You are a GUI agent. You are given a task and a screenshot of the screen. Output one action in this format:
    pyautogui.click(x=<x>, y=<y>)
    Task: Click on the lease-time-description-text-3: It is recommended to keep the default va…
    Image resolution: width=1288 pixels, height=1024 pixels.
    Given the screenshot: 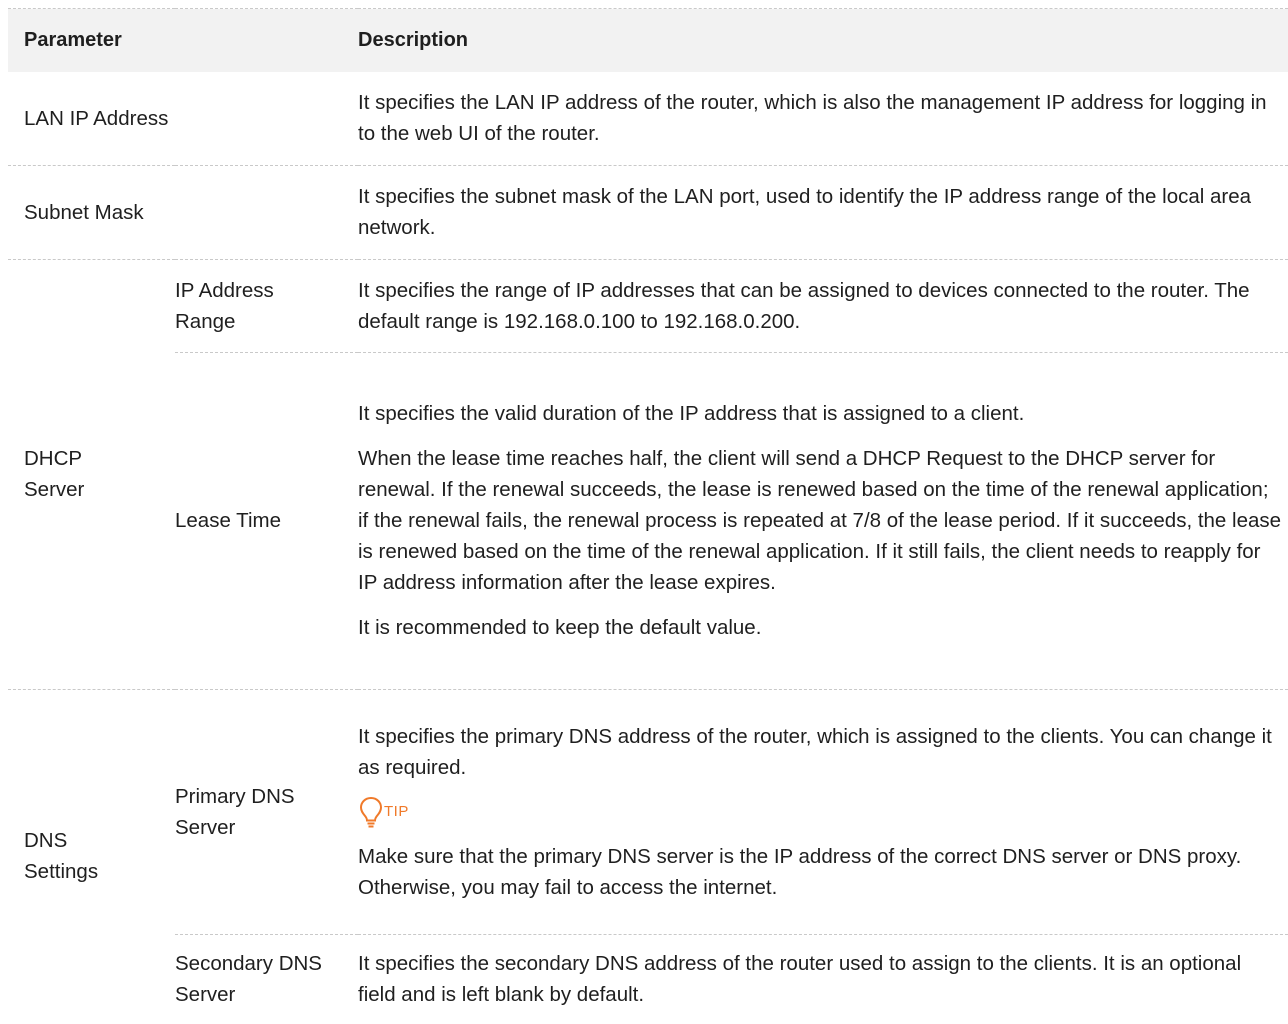 What is the action you would take?
    pyautogui.click(x=560, y=627)
    